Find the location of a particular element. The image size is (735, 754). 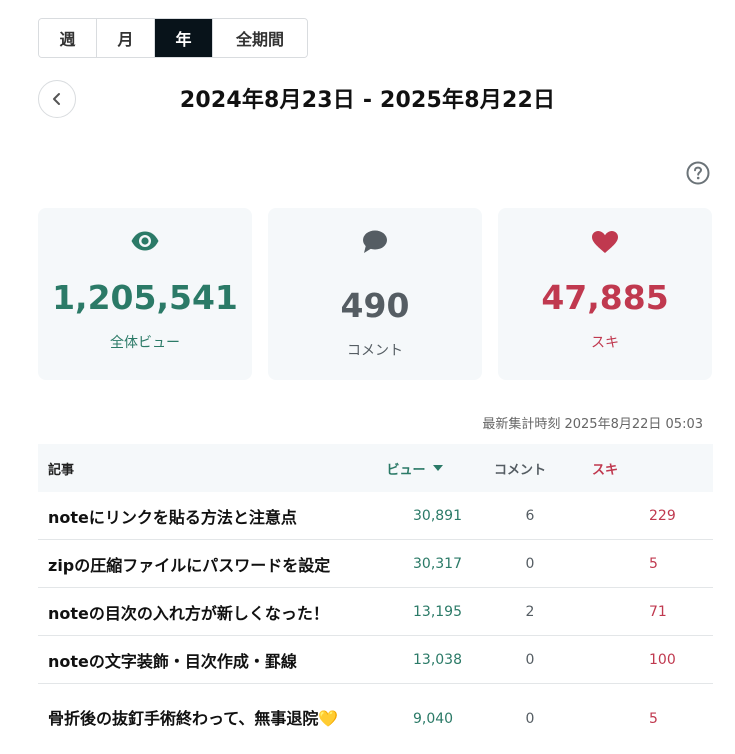

tab-month: 月 is located at coordinates (126, 38).